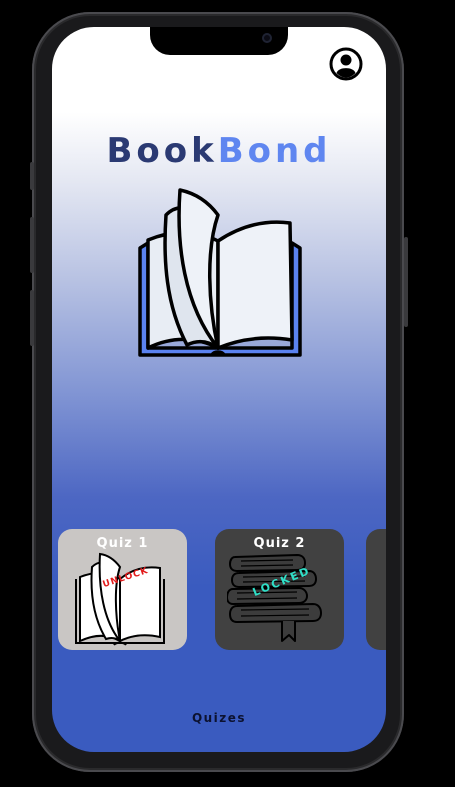  I want to click on phone-volume-up, so click(32, 245).